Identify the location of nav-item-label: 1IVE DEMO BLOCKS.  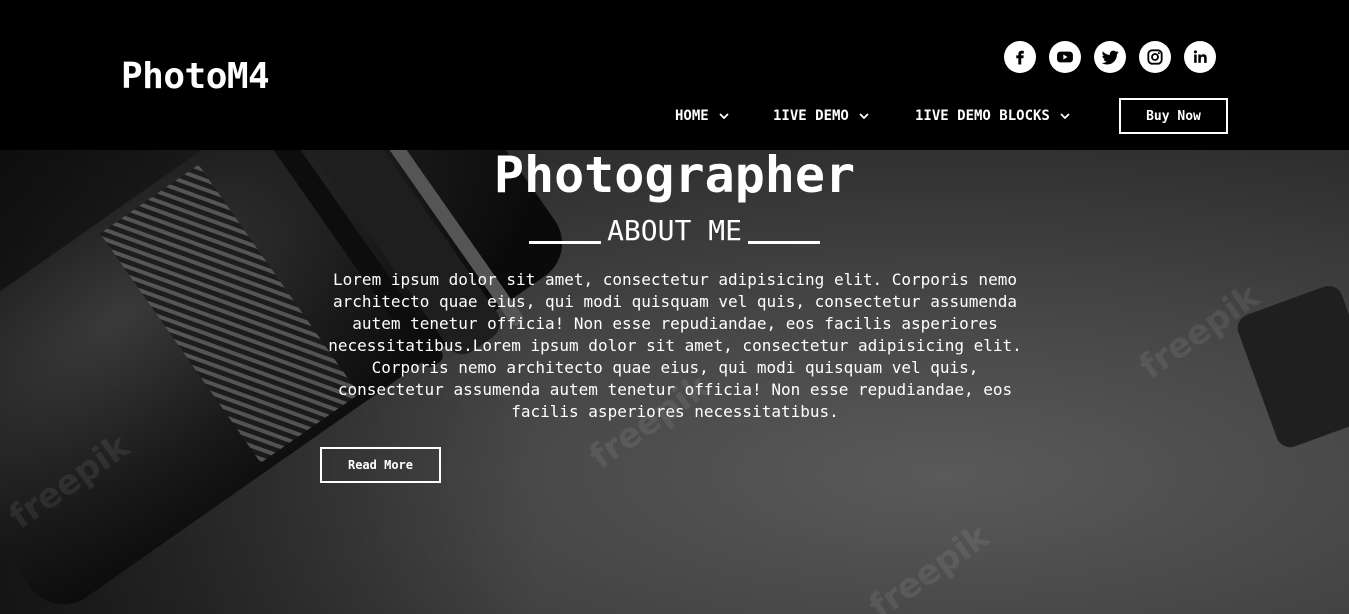
(982, 116).